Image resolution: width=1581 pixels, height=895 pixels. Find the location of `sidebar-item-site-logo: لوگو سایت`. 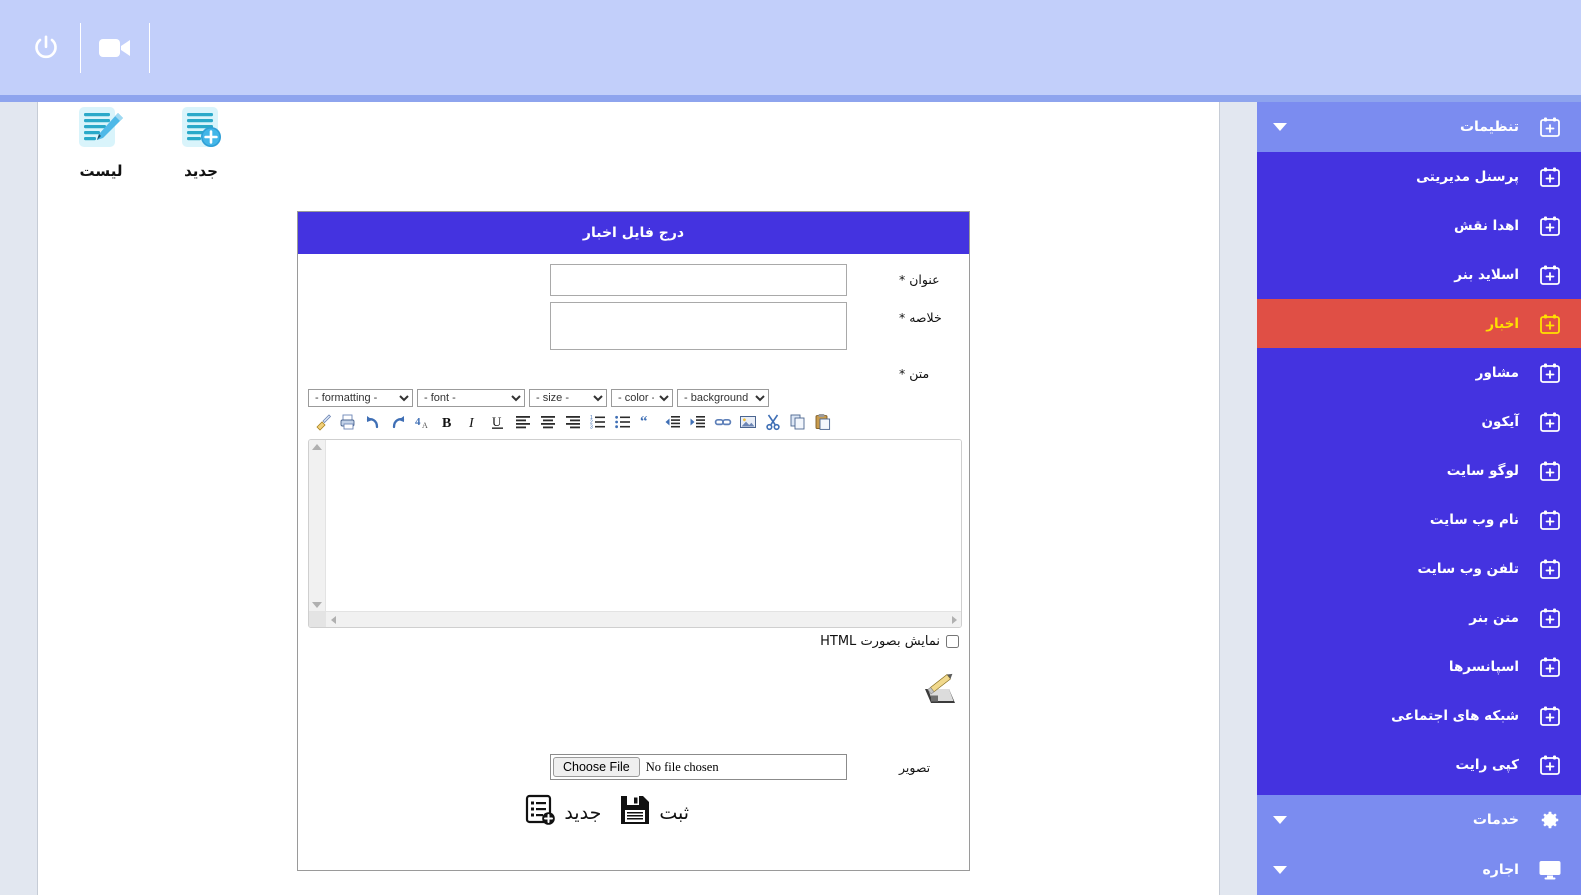

sidebar-item-site-logo: لوگو سایت is located at coordinates (1419, 470).